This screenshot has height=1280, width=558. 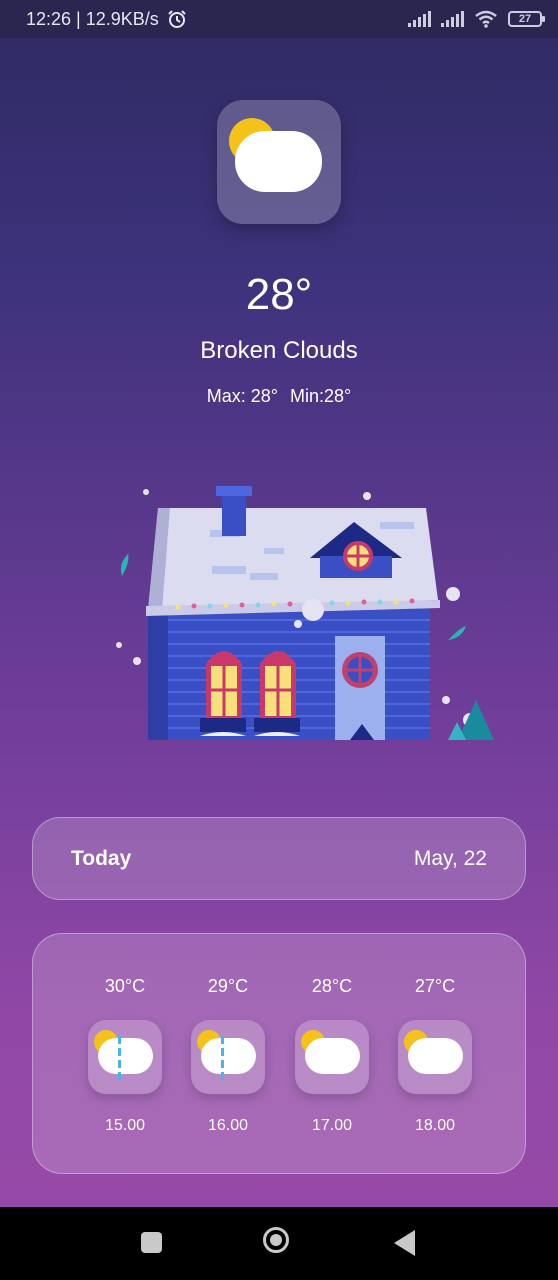 I want to click on status-bar: 12:26 | 12.9KB/s 27, so click(x=279, y=19).